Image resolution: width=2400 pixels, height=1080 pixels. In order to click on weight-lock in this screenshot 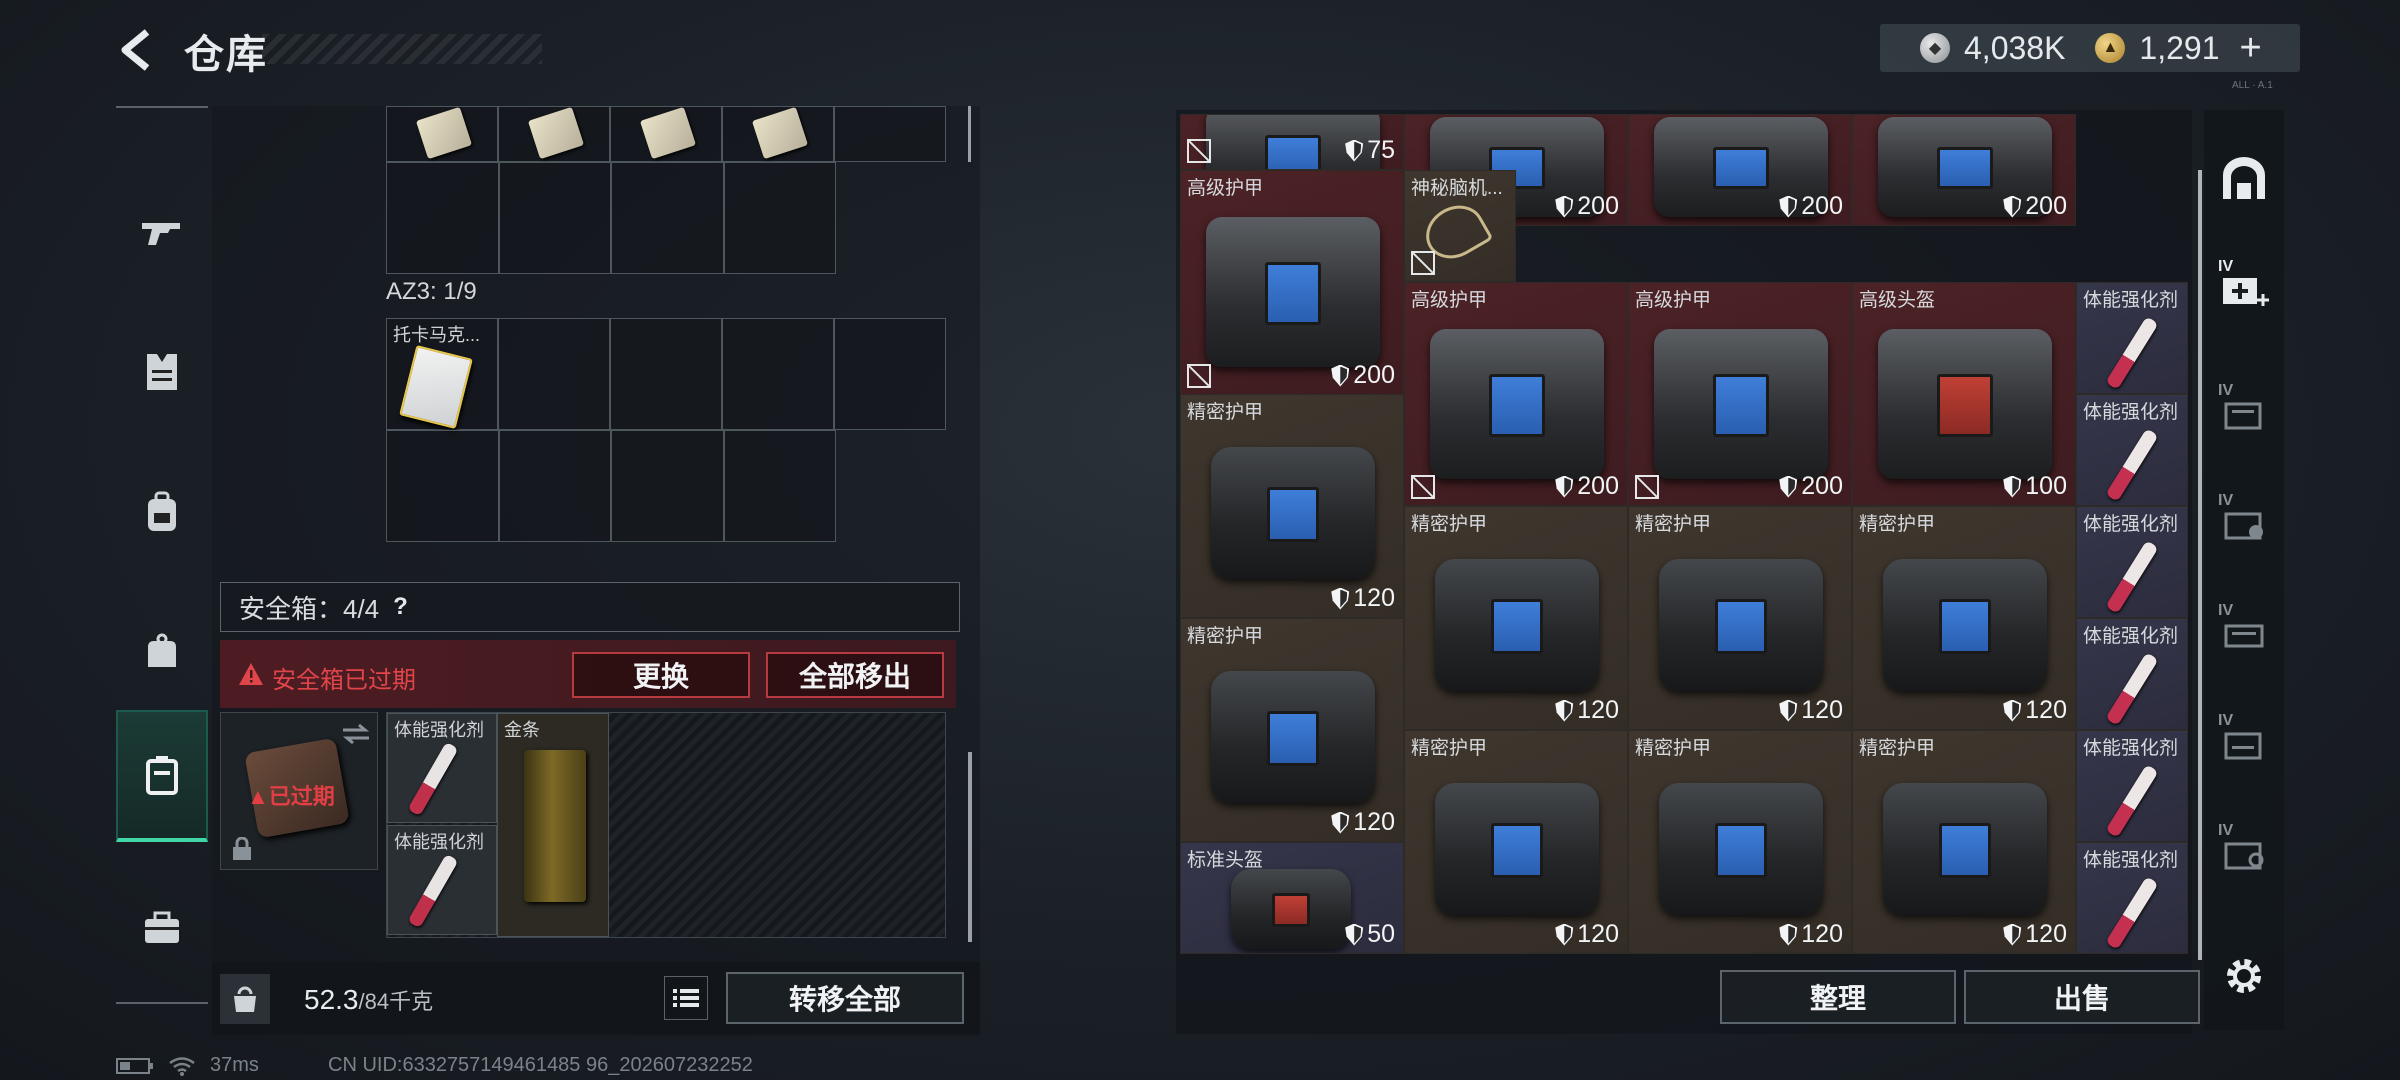, I will do `click(245, 999)`.